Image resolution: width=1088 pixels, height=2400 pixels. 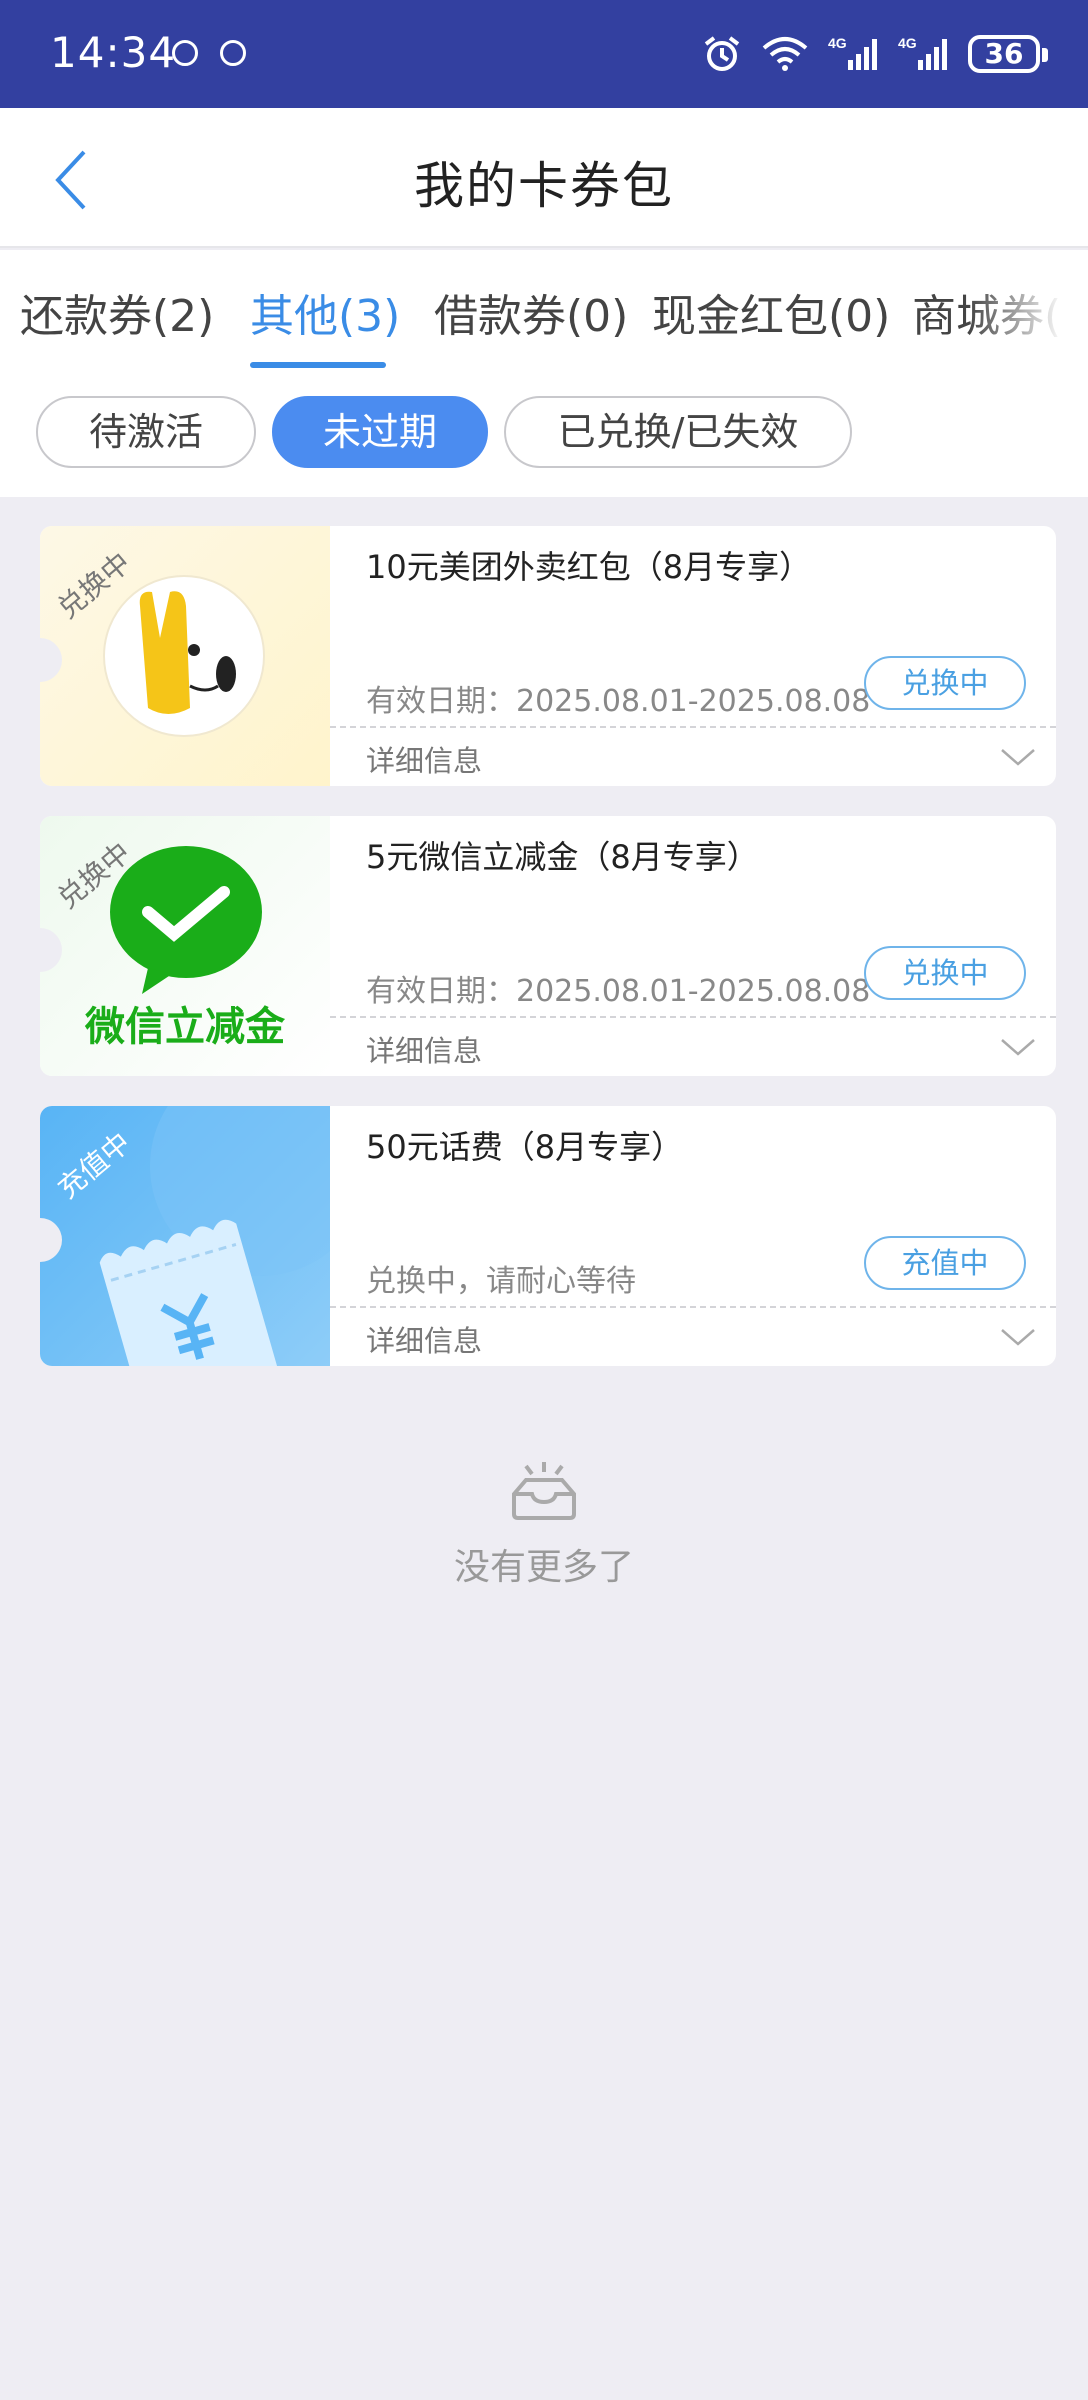 What do you see at coordinates (722, 53) in the screenshot?
I see `alarm-icon` at bounding box center [722, 53].